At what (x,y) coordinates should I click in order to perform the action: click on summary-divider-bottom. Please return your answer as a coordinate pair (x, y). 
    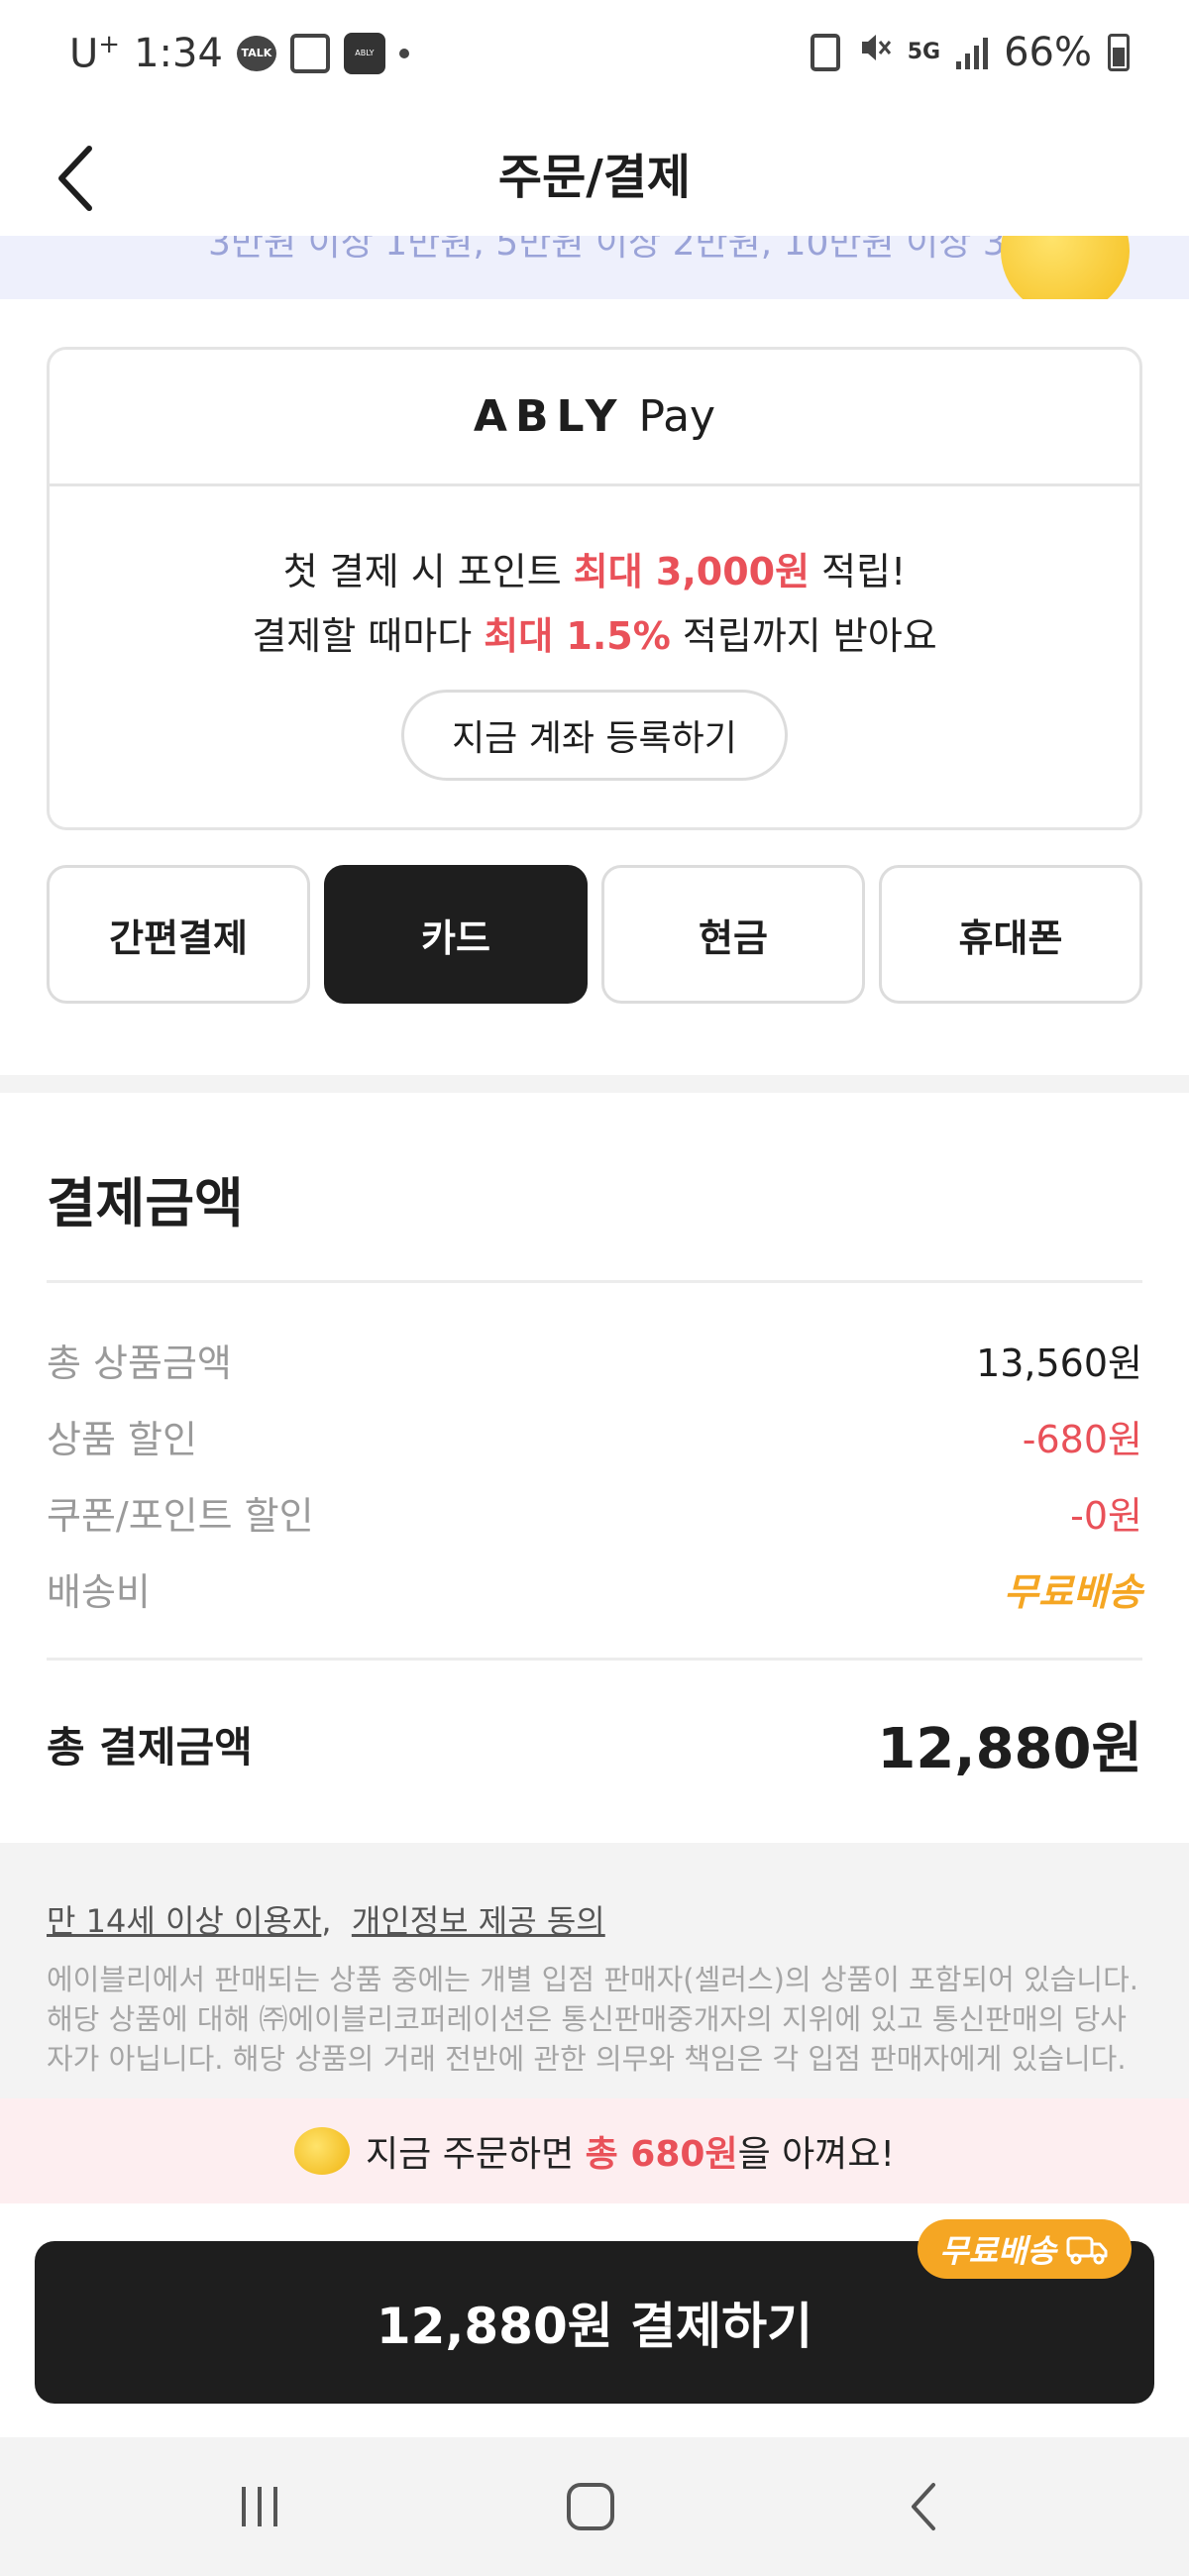
    Looking at the image, I should click on (594, 1660).